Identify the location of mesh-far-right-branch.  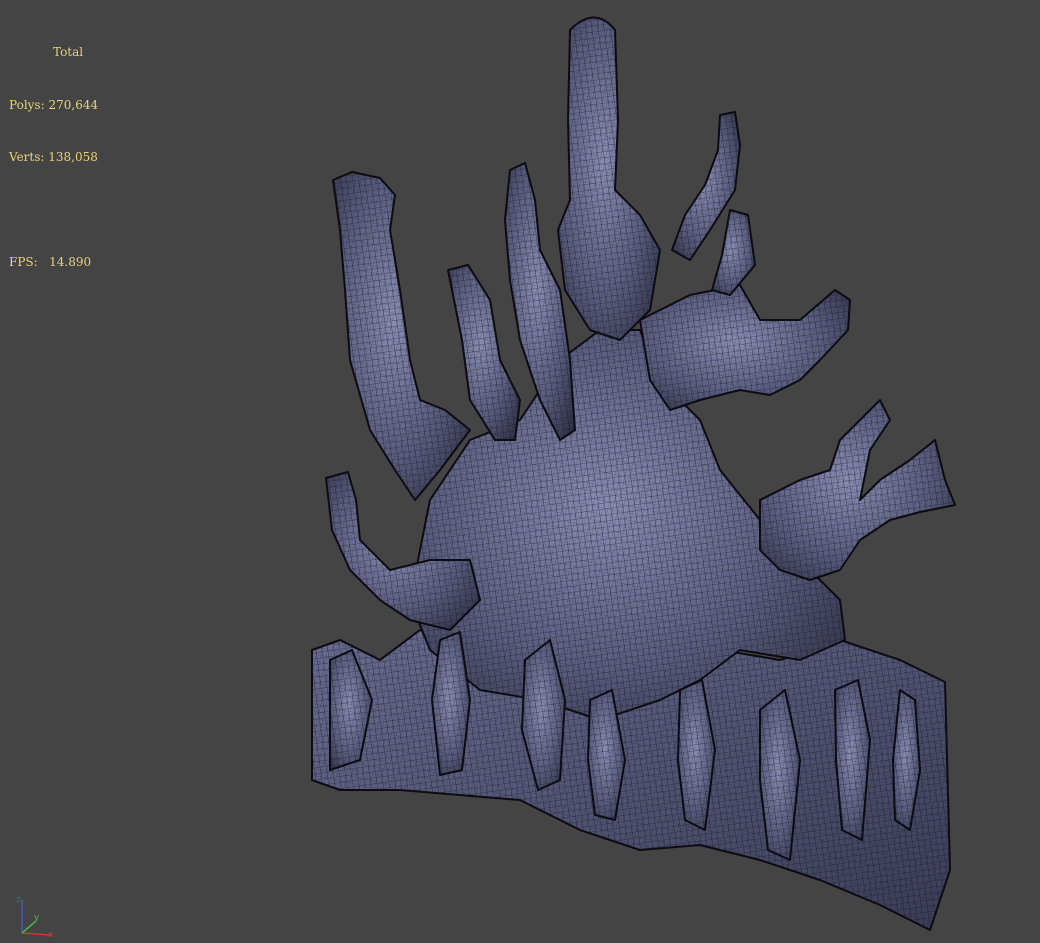
(857, 490).